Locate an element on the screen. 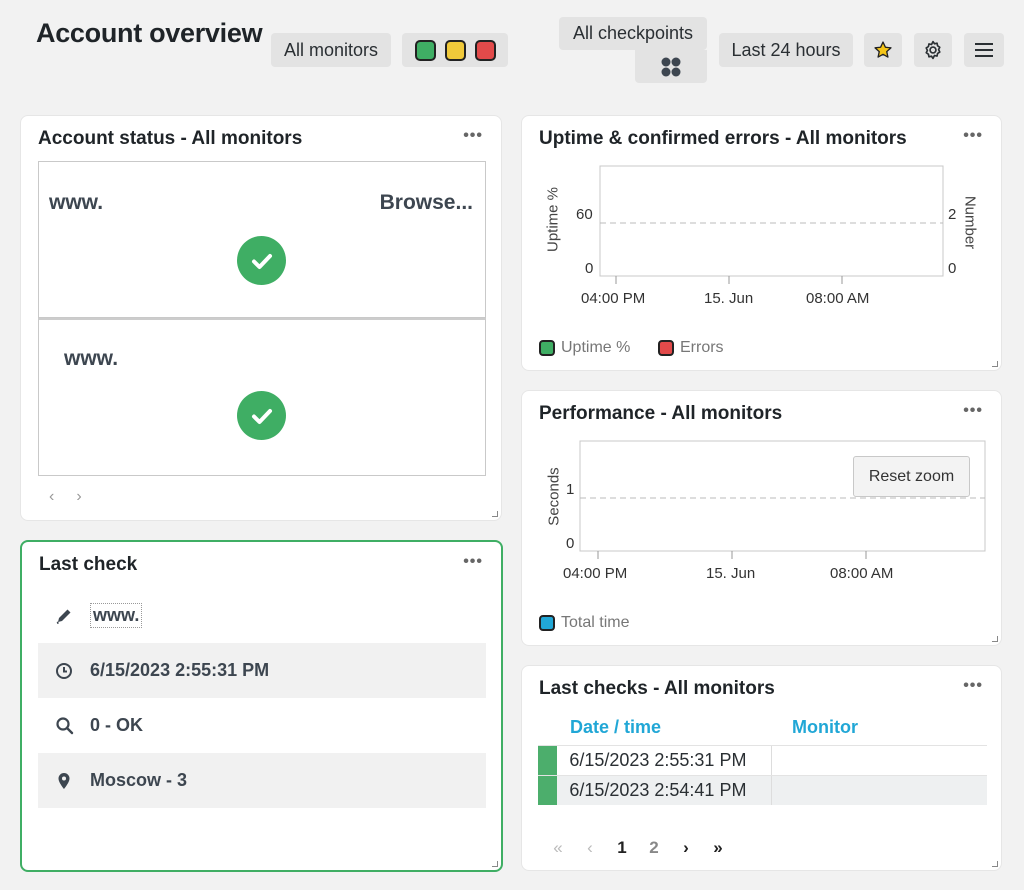  table-row: 6/15/2023 2:54:41 PM is located at coordinates (762, 790).